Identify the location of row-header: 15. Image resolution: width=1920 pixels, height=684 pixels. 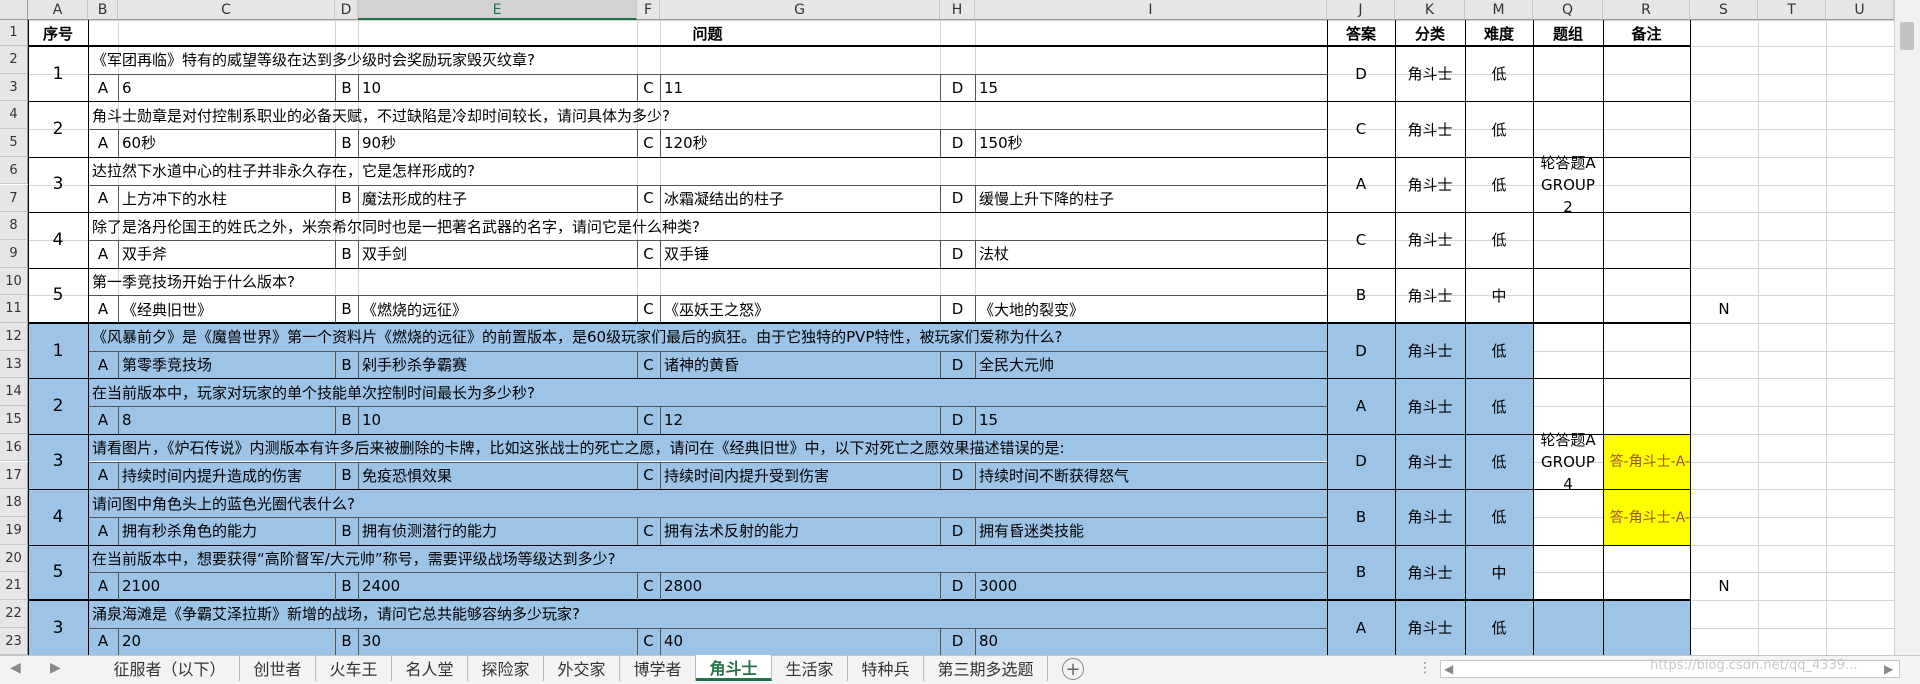
(14, 420).